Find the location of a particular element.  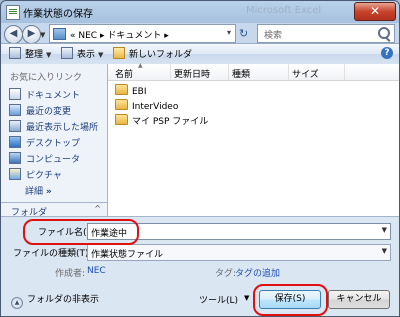

back-button: ◀ is located at coordinates (13, 34).